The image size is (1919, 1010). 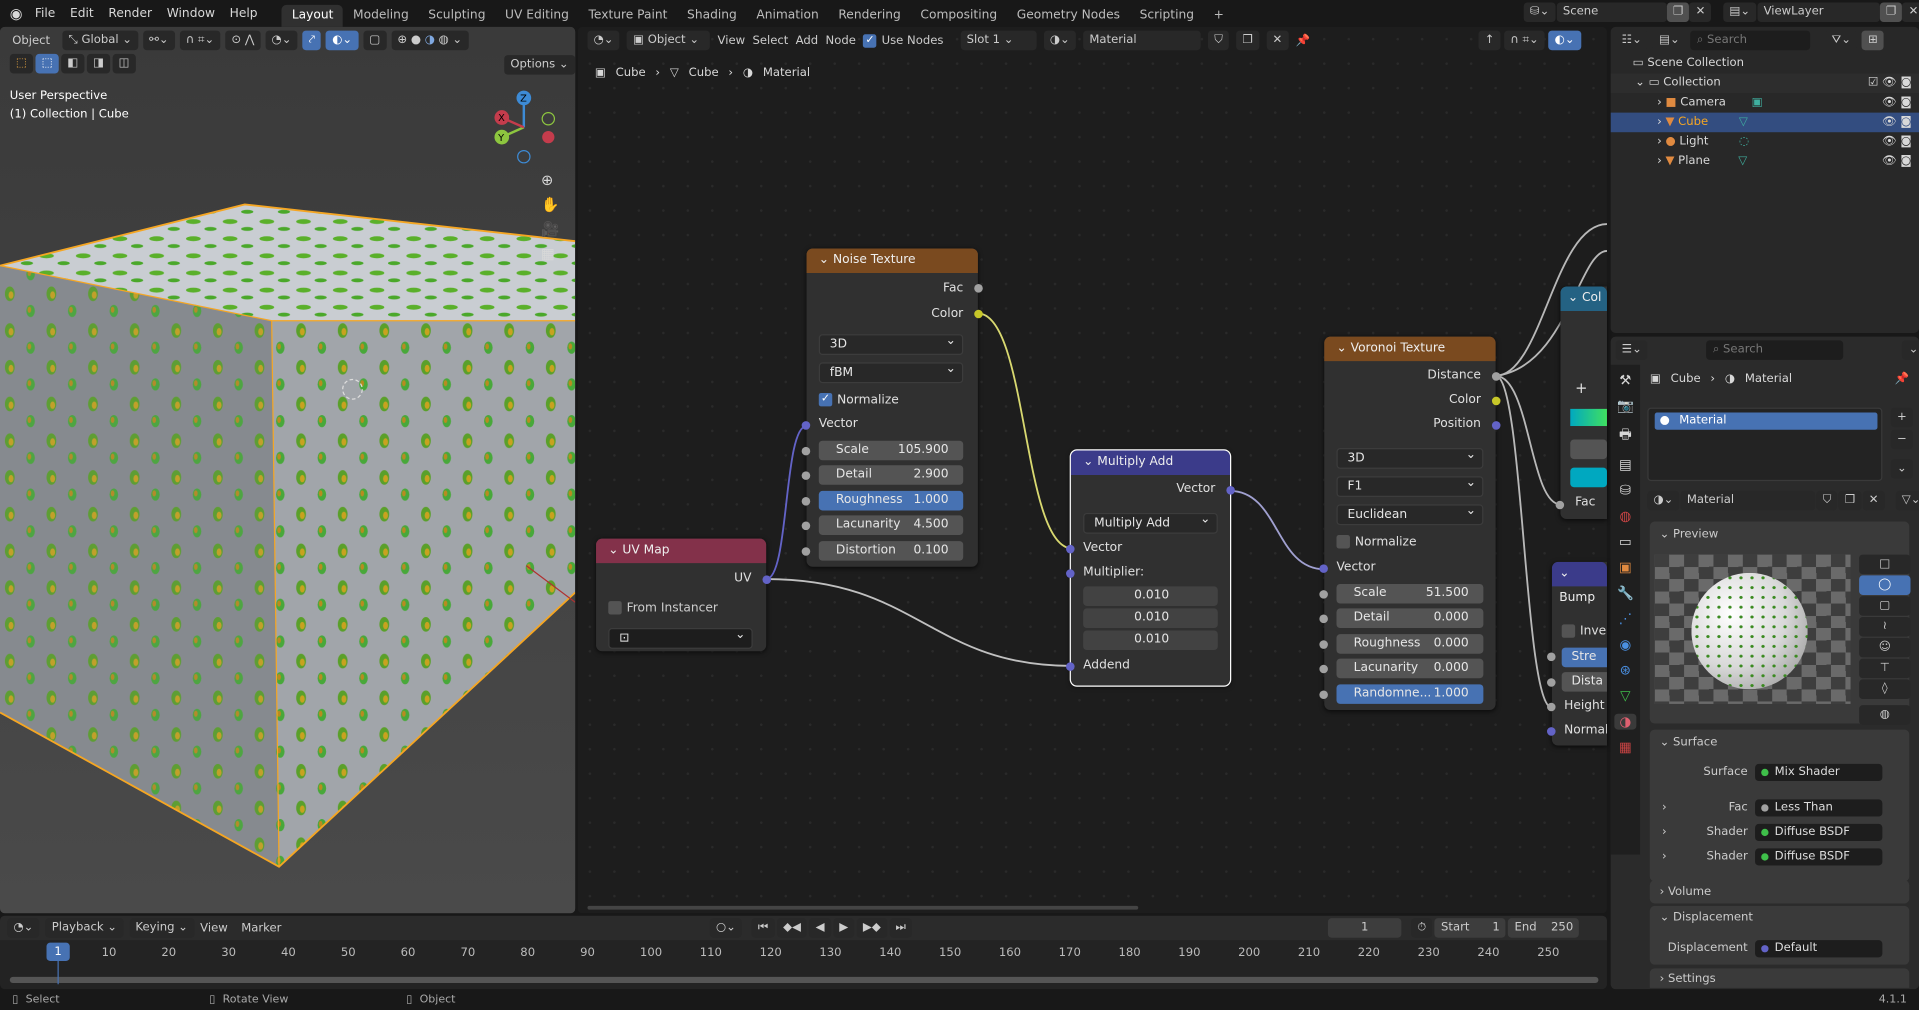 I want to click on shading-modes: ⊕ ● ◑ ◍ ⌄, so click(x=430, y=40).